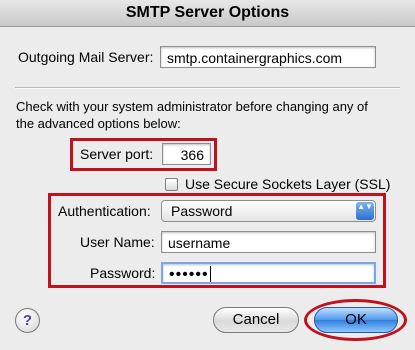  Describe the element at coordinates (104, 211) in the screenshot. I see `authentication-label: Authentication:` at that location.